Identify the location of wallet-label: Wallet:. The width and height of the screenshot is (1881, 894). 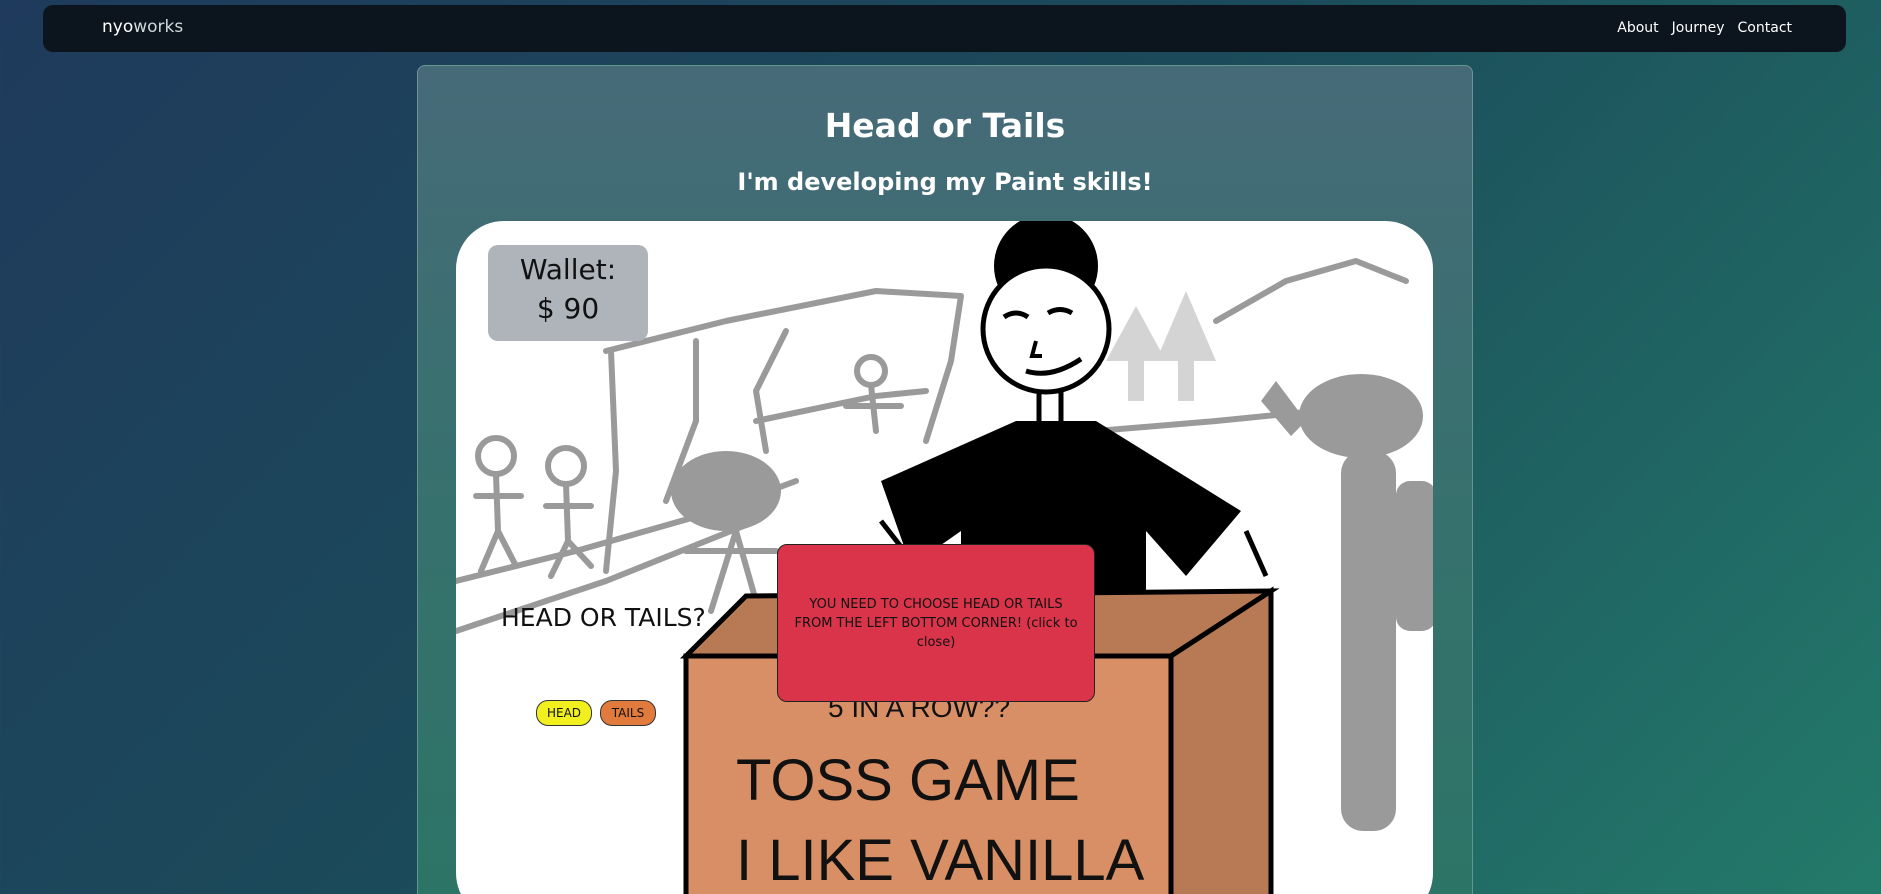
(568, 269).